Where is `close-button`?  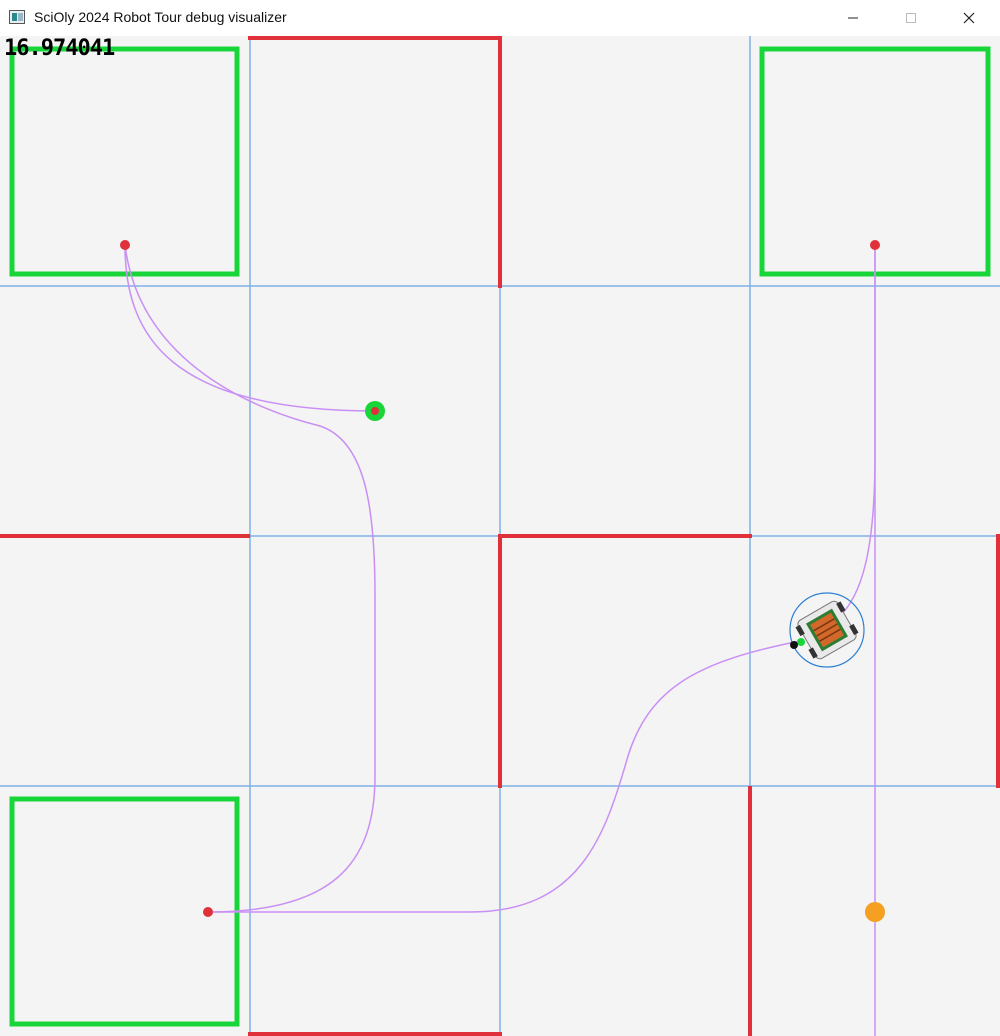 close-button is located at coordinates (969, 18).